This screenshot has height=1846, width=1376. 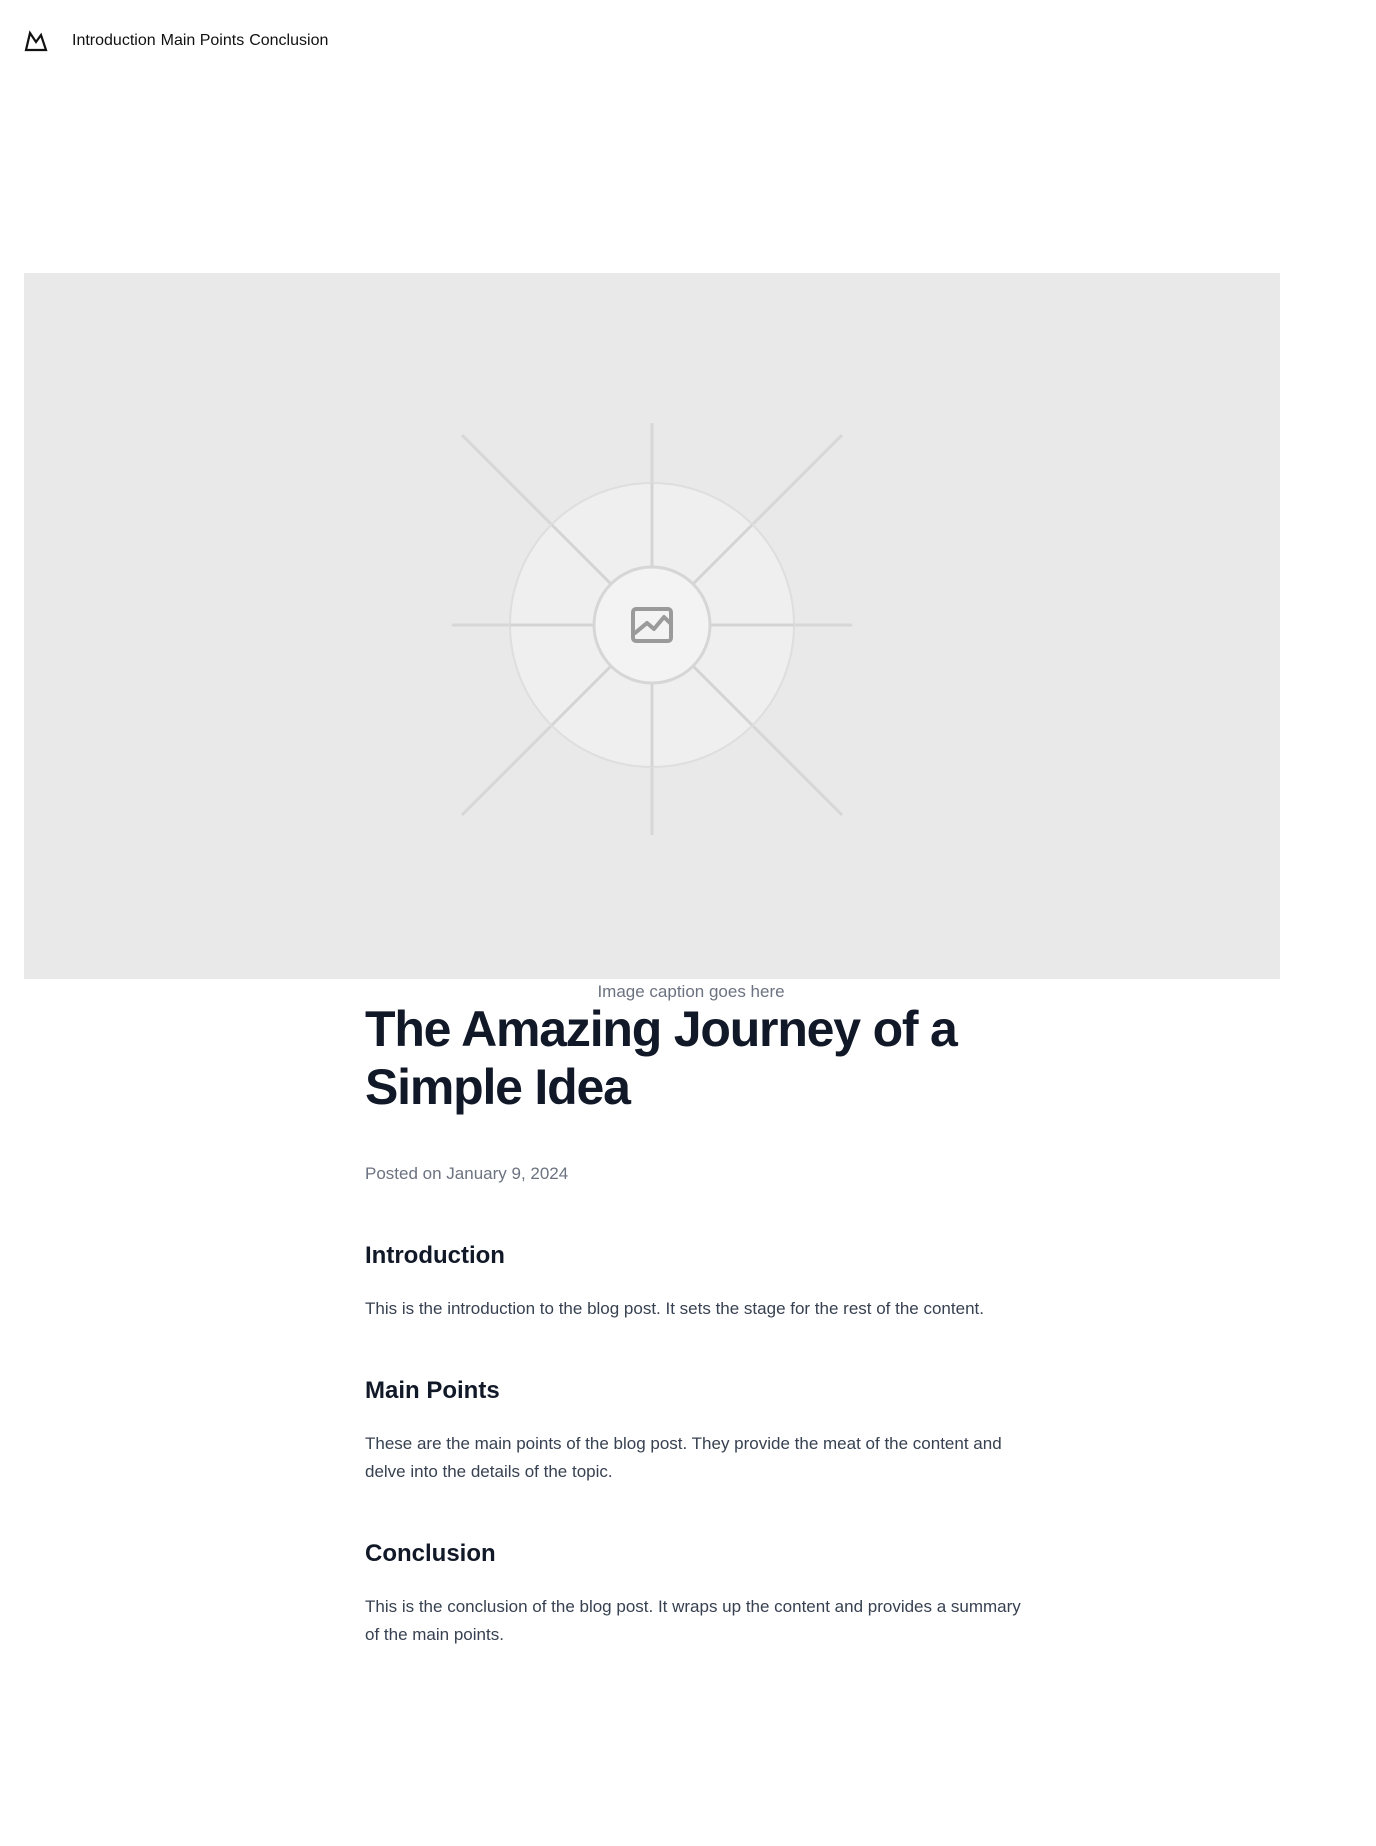 What do you see at coordinates (36, 41) in the screenshot?
I see `mountain-logo-icon` at bounding box center [36, 41].